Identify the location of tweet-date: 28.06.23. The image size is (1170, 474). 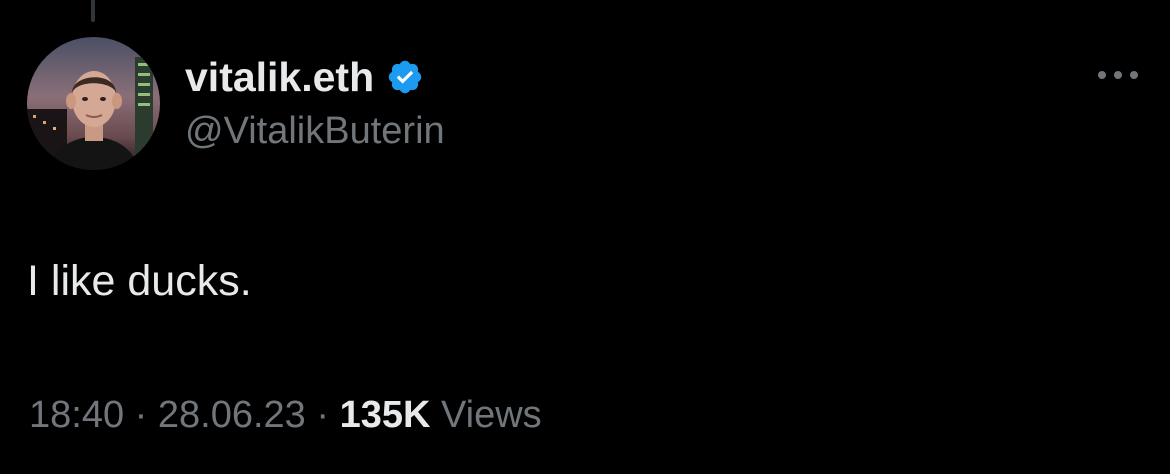
(232, 415).